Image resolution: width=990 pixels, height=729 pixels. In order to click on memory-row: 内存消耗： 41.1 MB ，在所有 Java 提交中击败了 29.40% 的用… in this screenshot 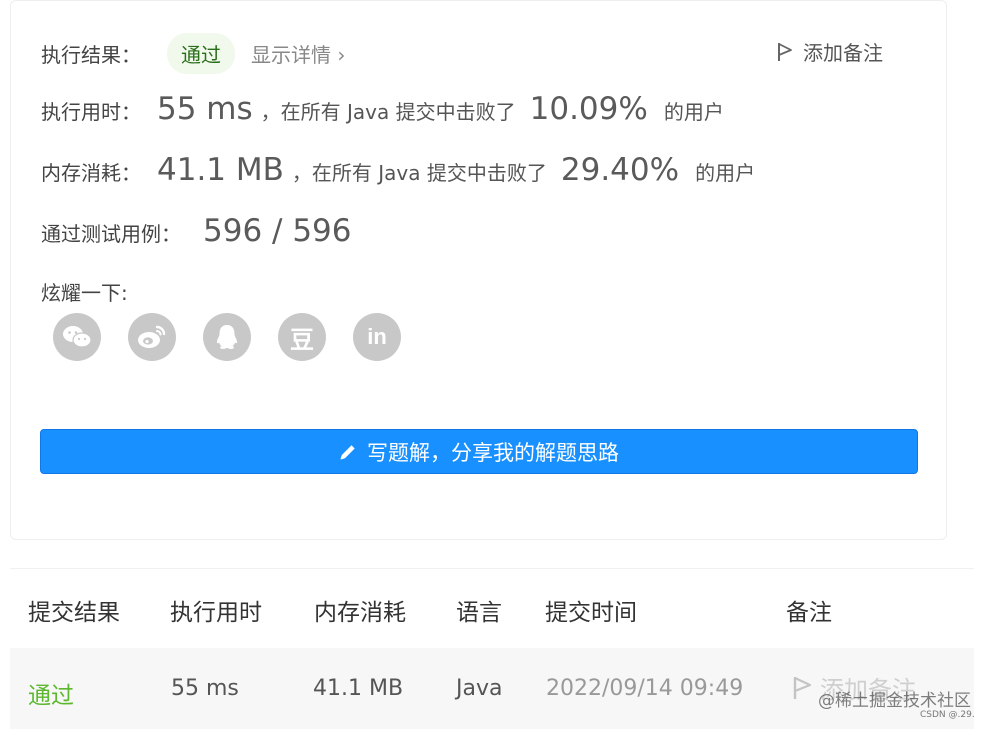, I will do `click(398, 170)`.